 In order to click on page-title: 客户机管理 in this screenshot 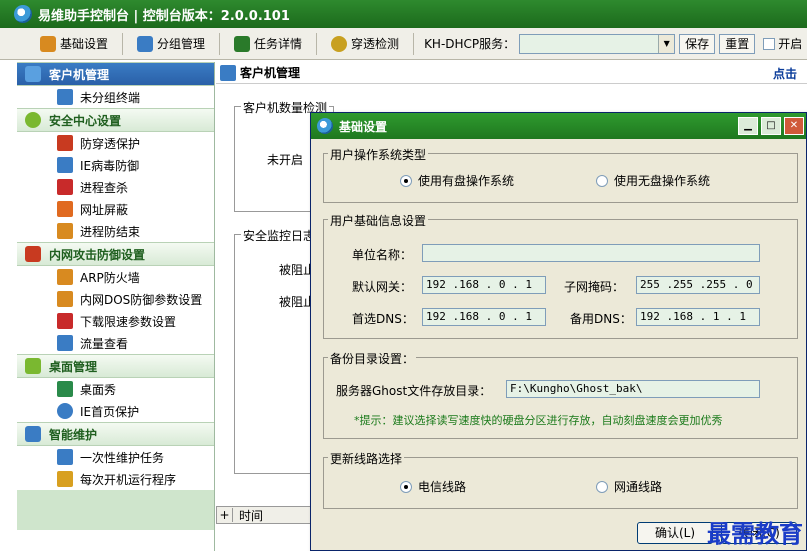, I will do `click(270, 73)`.